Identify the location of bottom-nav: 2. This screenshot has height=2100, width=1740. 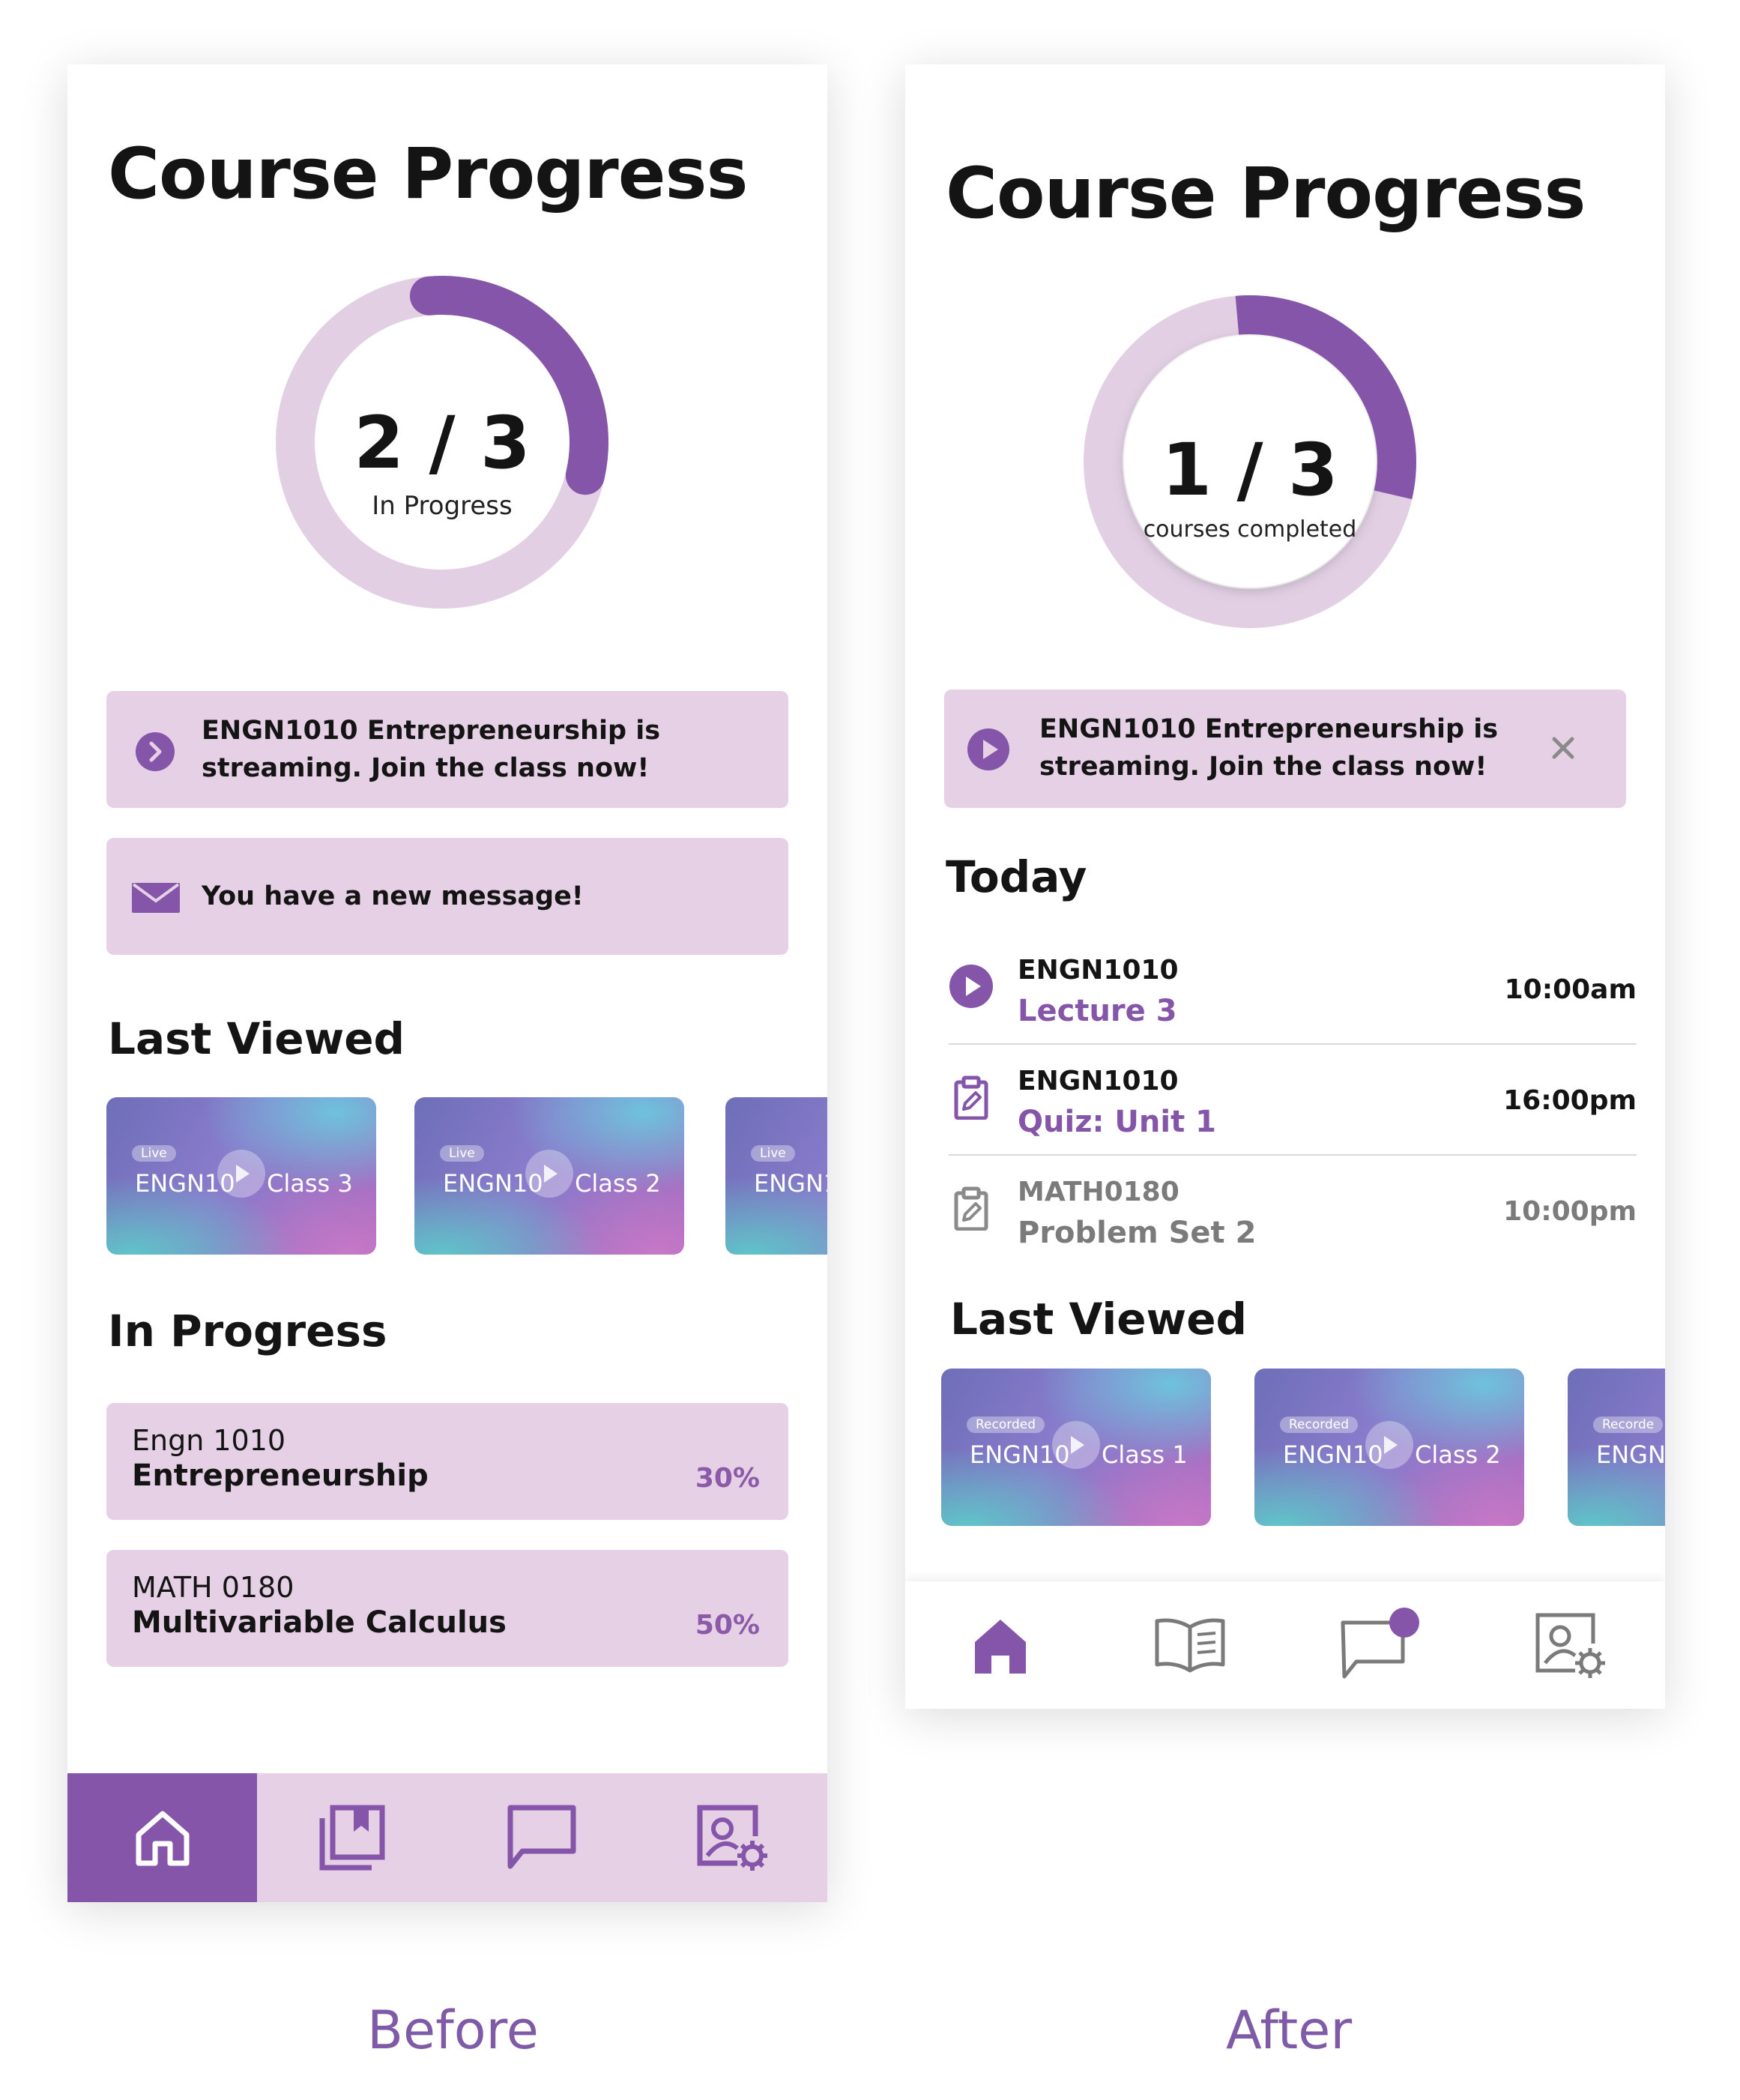
(1285, 1645).